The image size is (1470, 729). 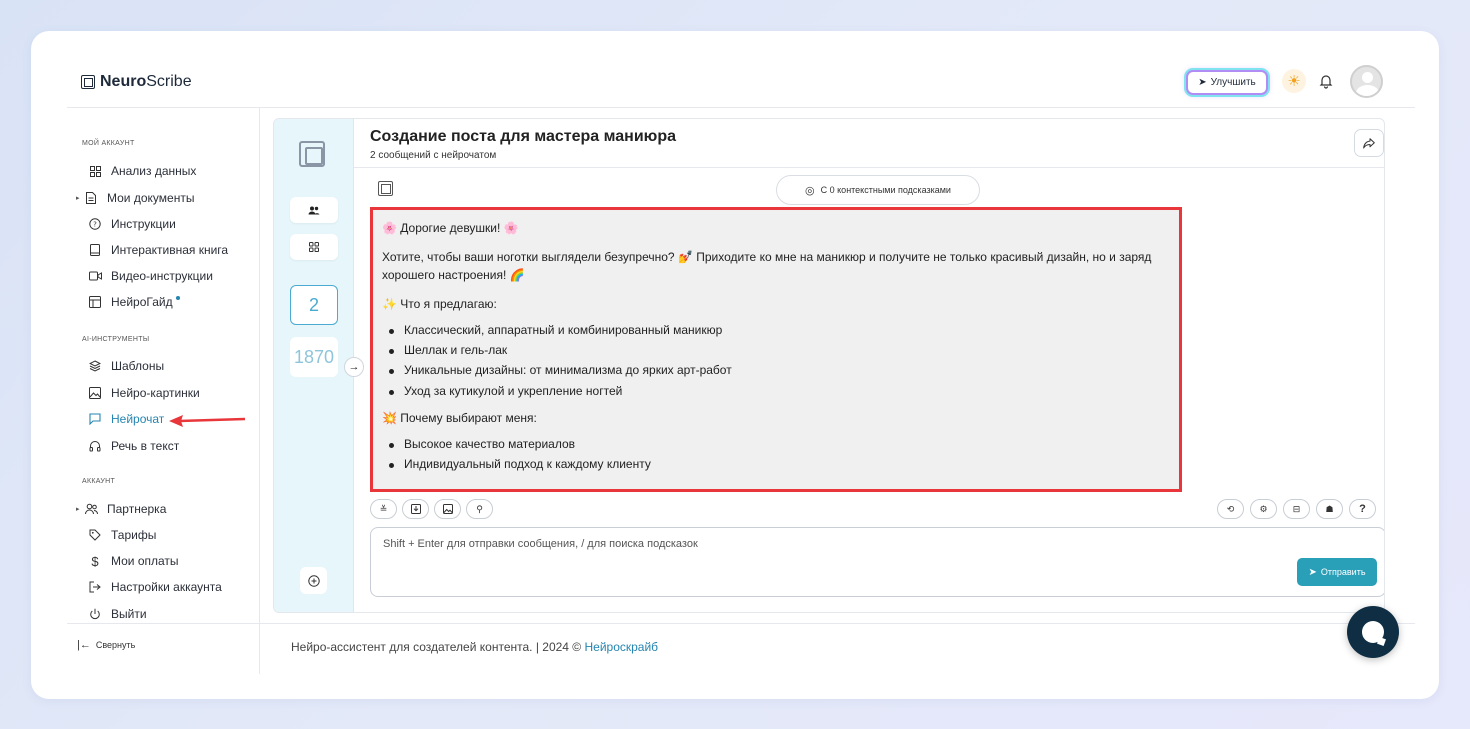 I want to click on message-input-container: ➤ Отправить, so click(x=877, y=562).